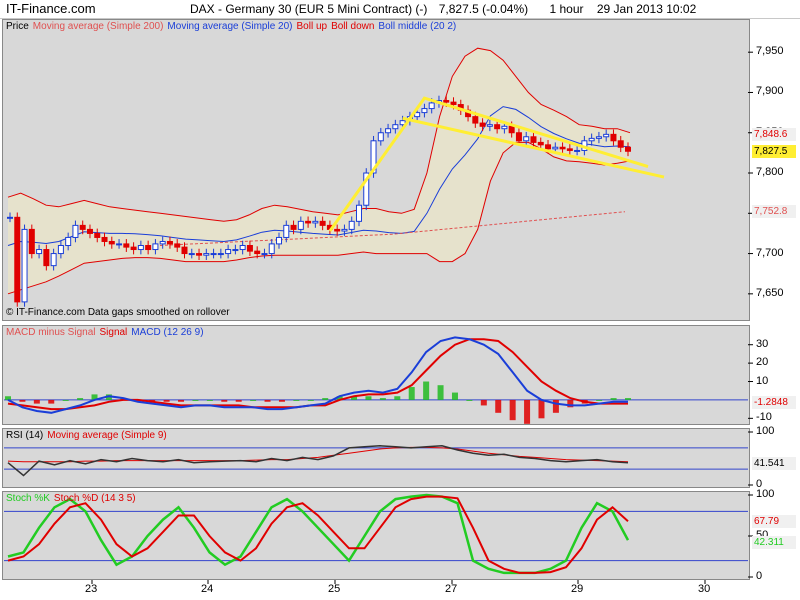 The image size is (800, 600). I want to click on legend-entry: Moving average (Simple 9), so click(107, 435).